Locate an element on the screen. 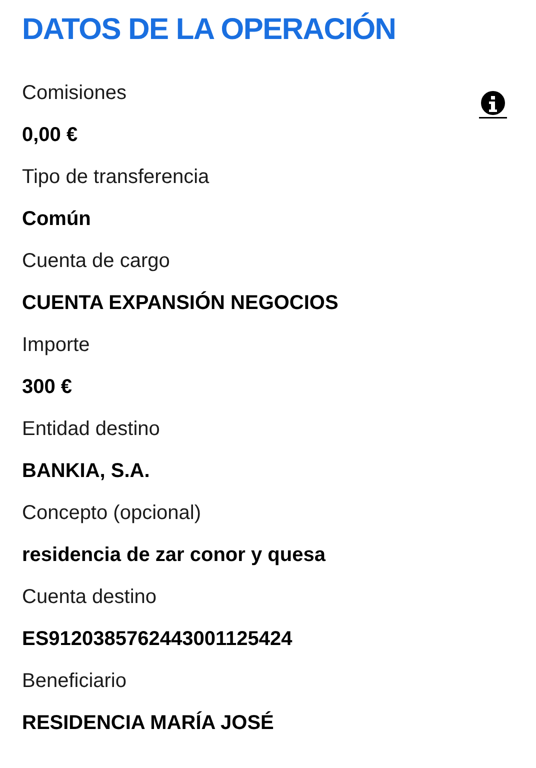 This screenshot has width=536, height=768. field-value: RESIDENCIA MARÍA JOSÉ is located at coordinates (148, 723).